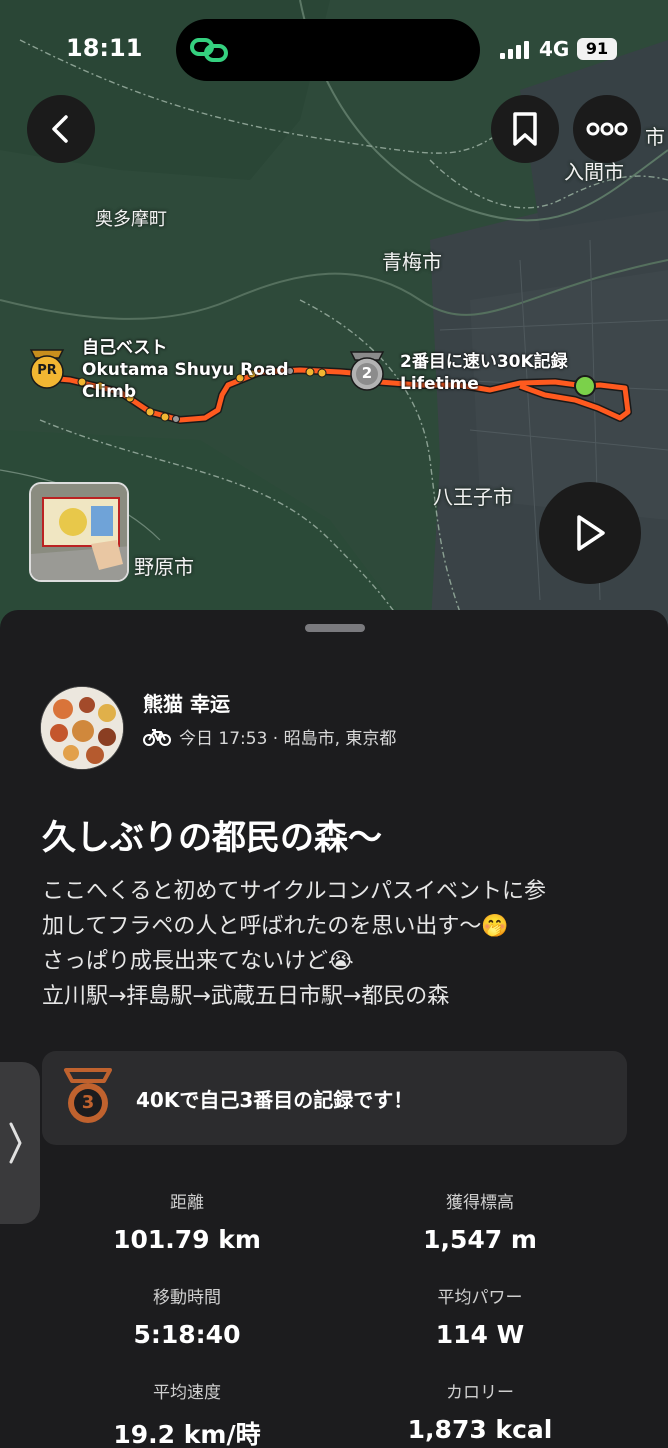 The width and height of the screenshot is (668, 1448). What do you see at coordinates (480, 1334) in the screenshot?
I see `stat-value: 114 W` at bounding box center [480, 1334].